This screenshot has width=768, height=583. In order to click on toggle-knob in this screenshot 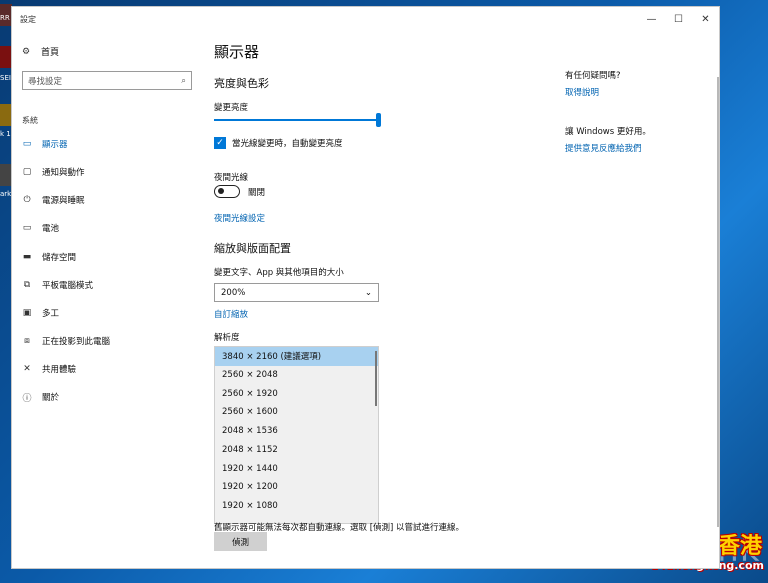, I will do `click(221, 191)`.